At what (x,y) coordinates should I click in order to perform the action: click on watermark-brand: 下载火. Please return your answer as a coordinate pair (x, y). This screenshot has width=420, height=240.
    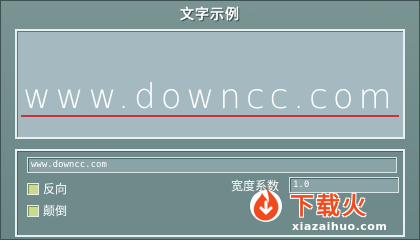
    Looking at the image, I should click on (329, 206).